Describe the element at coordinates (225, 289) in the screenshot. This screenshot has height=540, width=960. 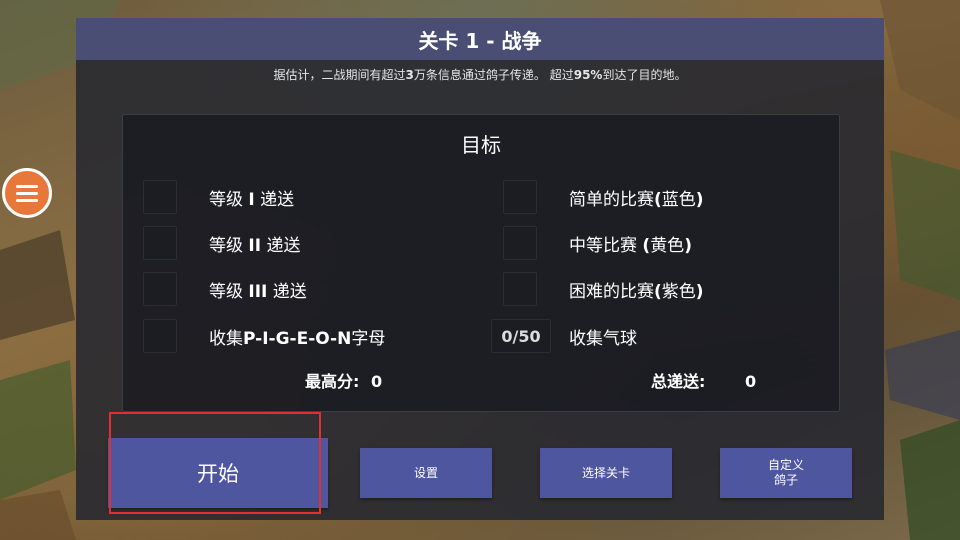
I see `objective-level3-delivery: 等级 III 递送` at that location.